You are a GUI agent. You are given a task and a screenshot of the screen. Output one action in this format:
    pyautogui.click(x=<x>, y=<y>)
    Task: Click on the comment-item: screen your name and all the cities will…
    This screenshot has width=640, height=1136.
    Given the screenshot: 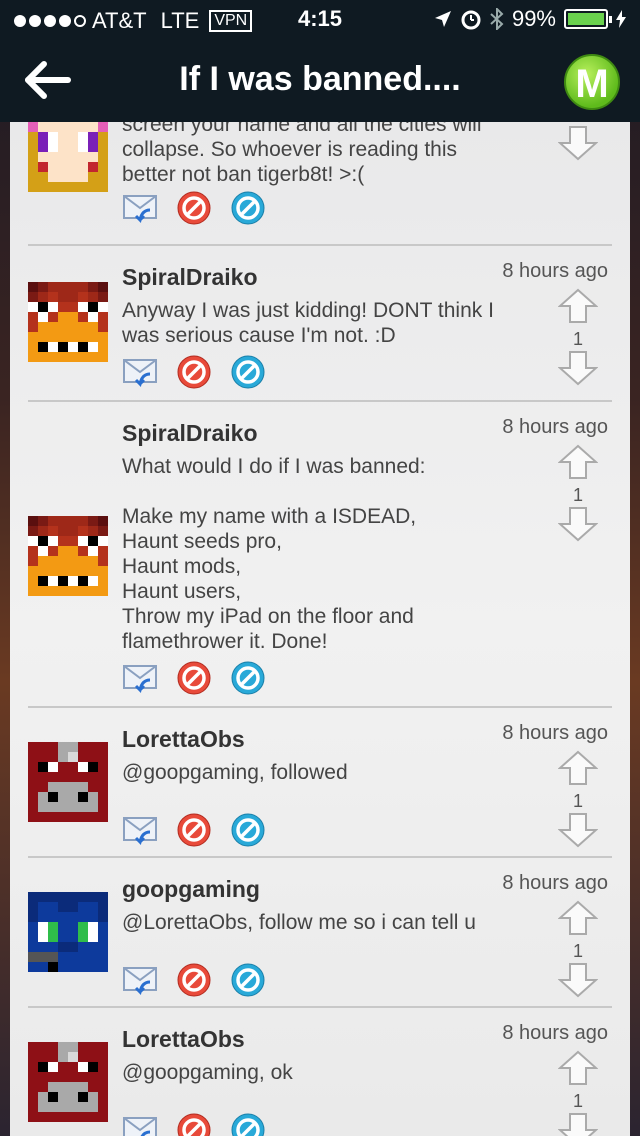 What is the action you would take?
    pyautogui.click(x=320, y=184)
    